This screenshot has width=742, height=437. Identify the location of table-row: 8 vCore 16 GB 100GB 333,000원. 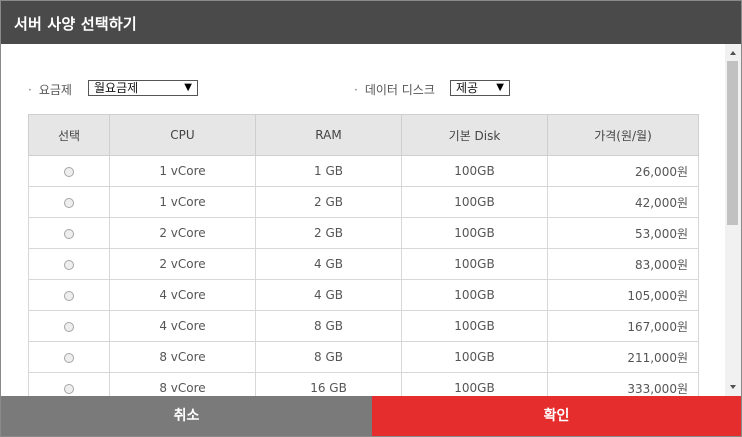
(363, 384).